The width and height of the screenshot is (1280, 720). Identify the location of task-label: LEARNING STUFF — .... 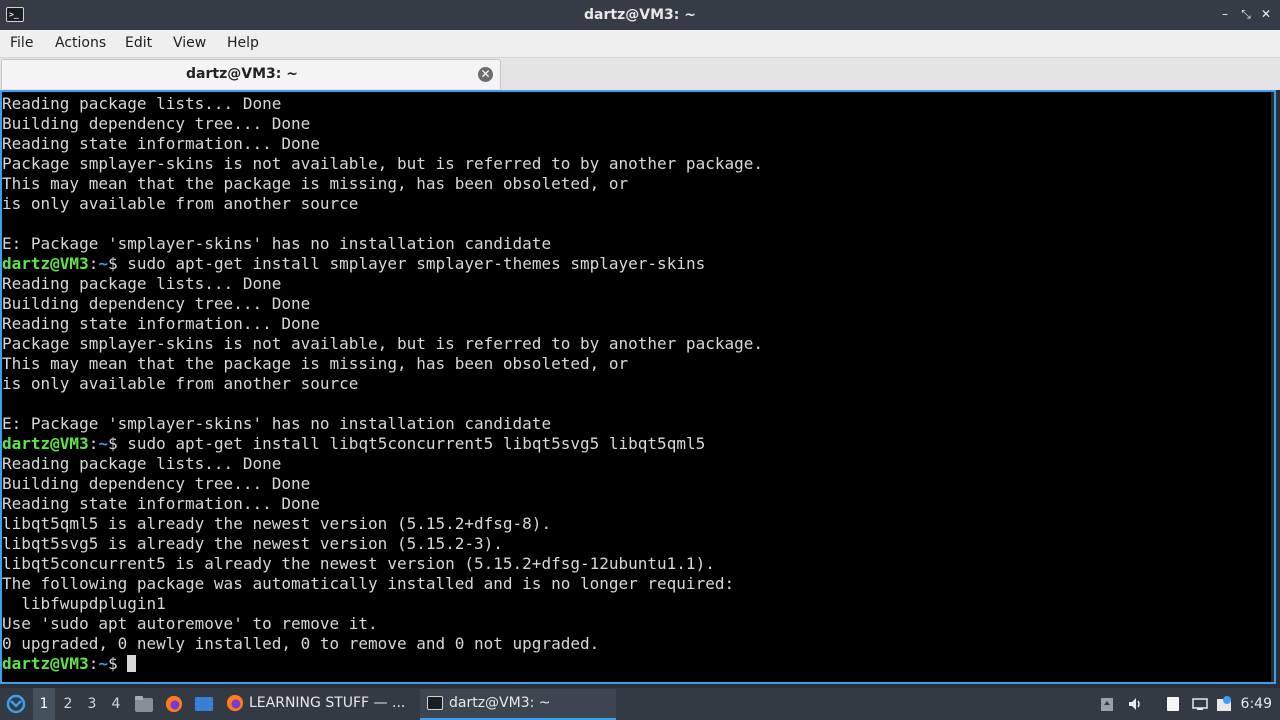
(327, 703).